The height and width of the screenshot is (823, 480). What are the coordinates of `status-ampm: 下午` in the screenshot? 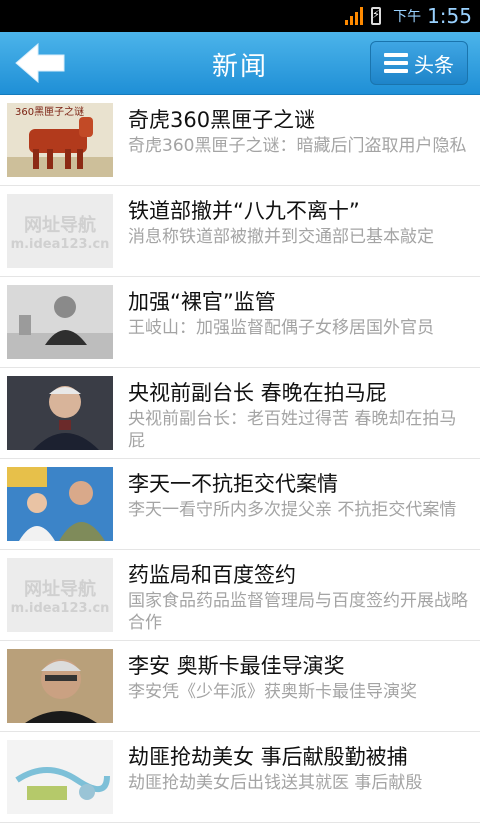 It's located at (407, 17).